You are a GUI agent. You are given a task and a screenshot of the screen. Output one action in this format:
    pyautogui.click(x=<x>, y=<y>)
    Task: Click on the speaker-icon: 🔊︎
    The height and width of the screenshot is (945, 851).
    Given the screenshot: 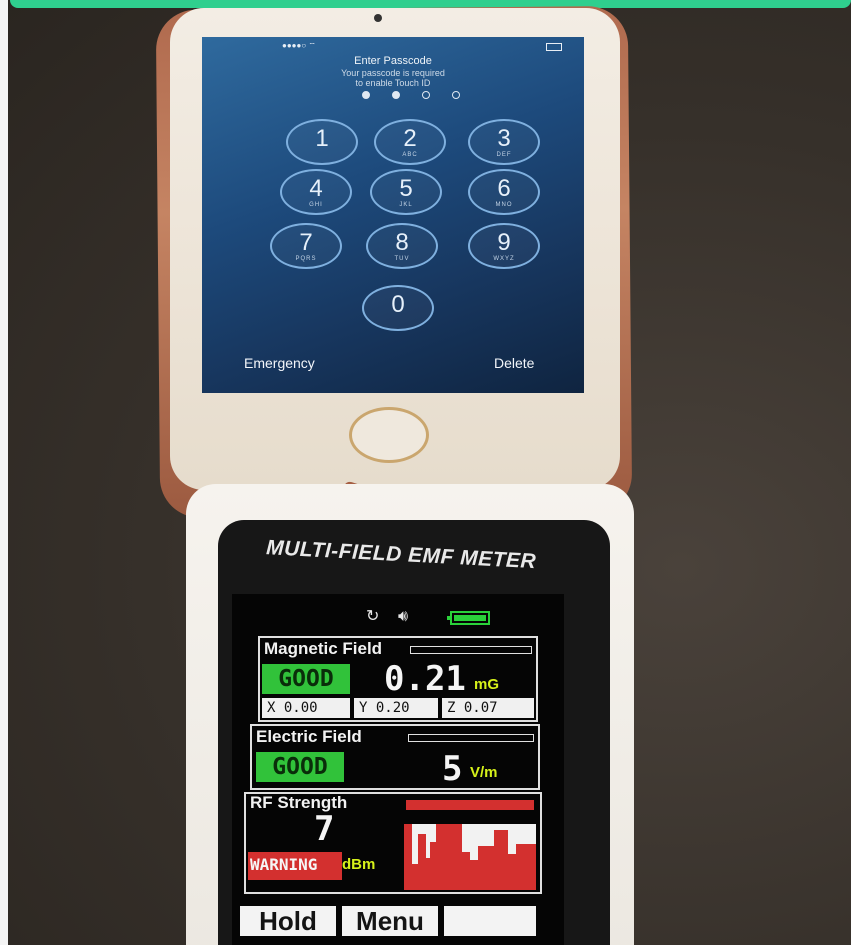 What is the action you would take?
    pyautogui.click(x=403, y=616)
    